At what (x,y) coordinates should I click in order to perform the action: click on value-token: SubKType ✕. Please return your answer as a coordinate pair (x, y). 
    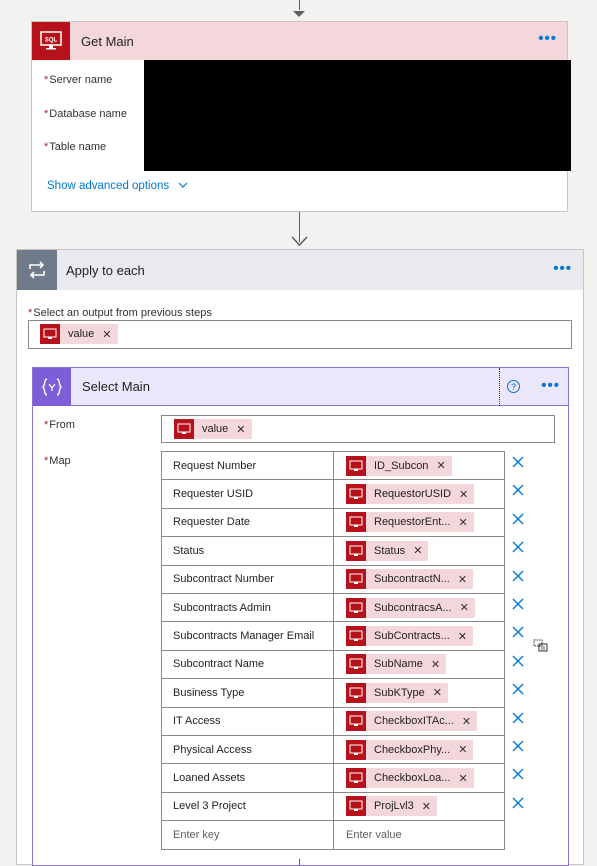
    Looking at the image, I should click on (397, 692).